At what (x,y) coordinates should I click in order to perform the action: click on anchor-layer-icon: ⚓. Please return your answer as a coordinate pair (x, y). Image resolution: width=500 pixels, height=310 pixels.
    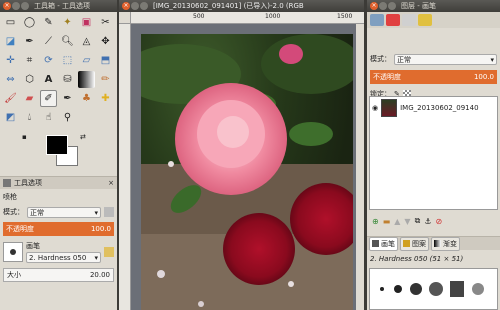
    Looking at the image, I should click on (427, 221).